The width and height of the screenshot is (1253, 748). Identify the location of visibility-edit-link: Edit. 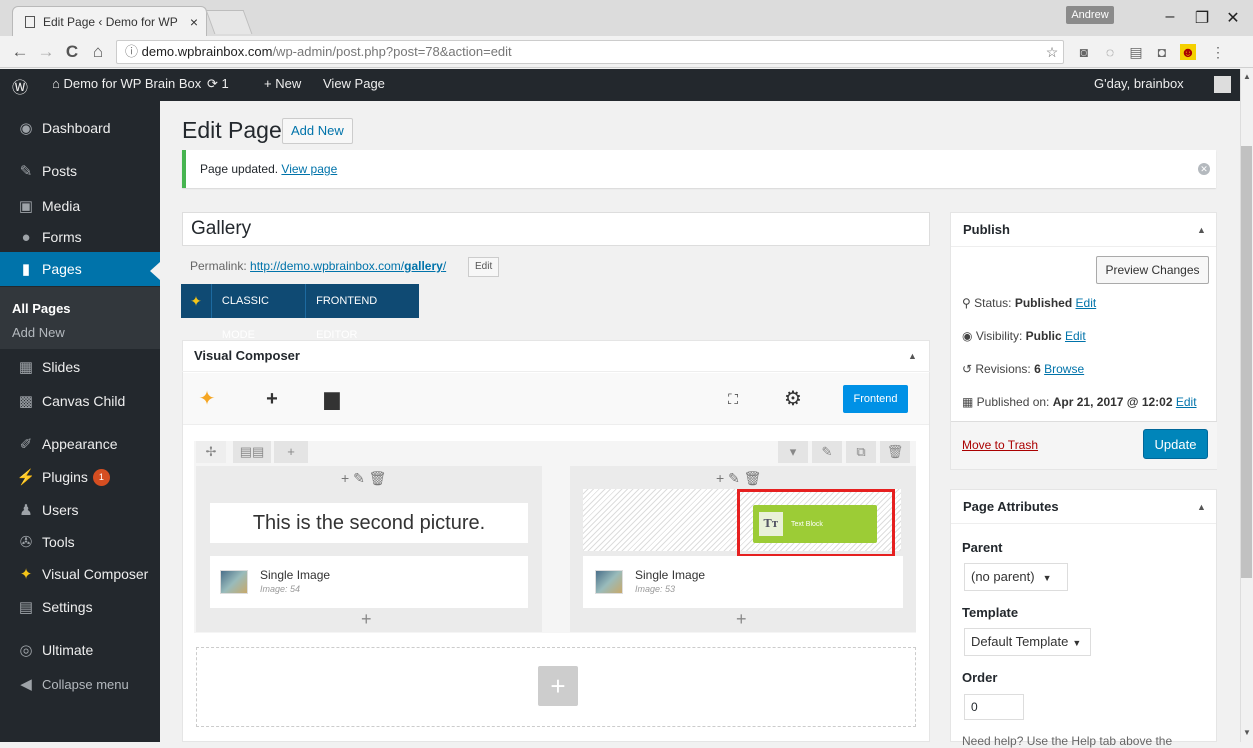
(1075, 336).